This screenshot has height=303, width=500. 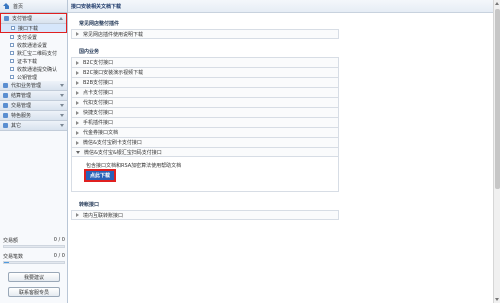 I want to click on sidebar-item-channel-settings: 收款通道设置, so click(x=33, y=45).